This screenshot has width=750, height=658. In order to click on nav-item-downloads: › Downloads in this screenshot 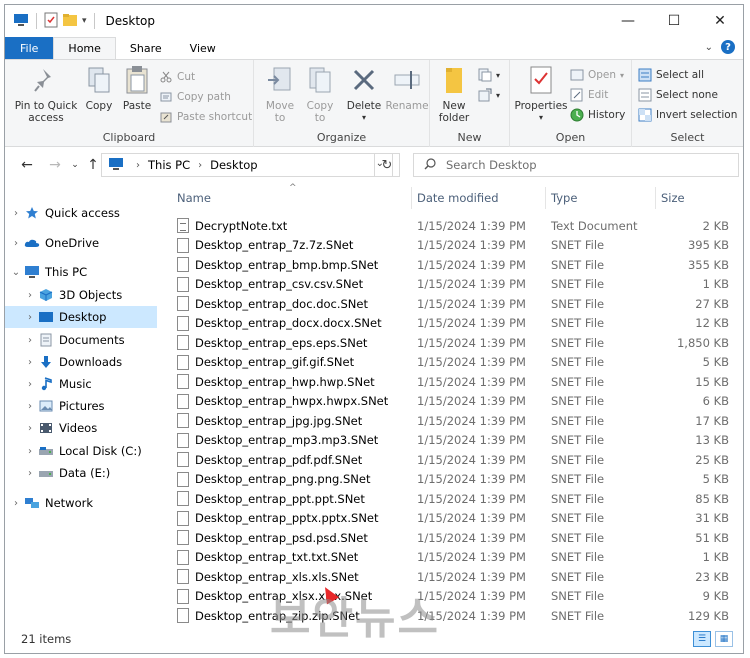, I will do `click(81, 362)`.